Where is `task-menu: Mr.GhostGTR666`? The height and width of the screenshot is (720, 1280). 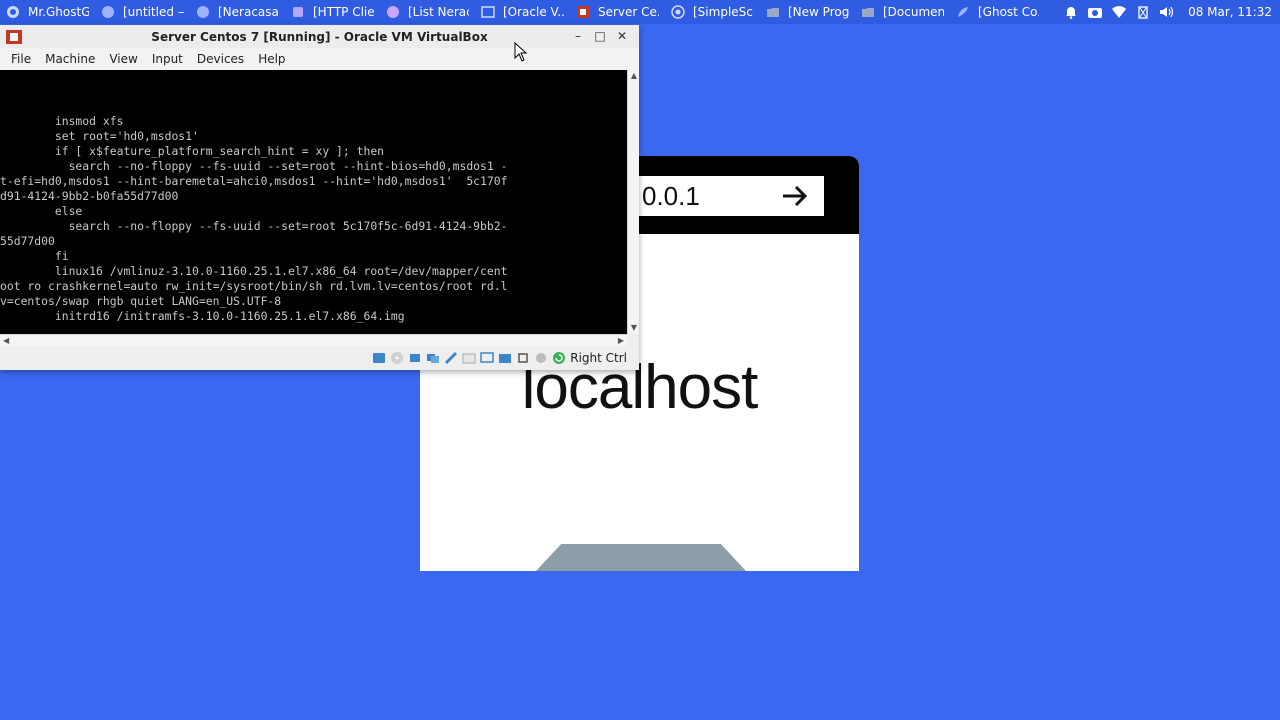
task-menu: Mr.GhostGTR666 is located at coordinates (47, 12).